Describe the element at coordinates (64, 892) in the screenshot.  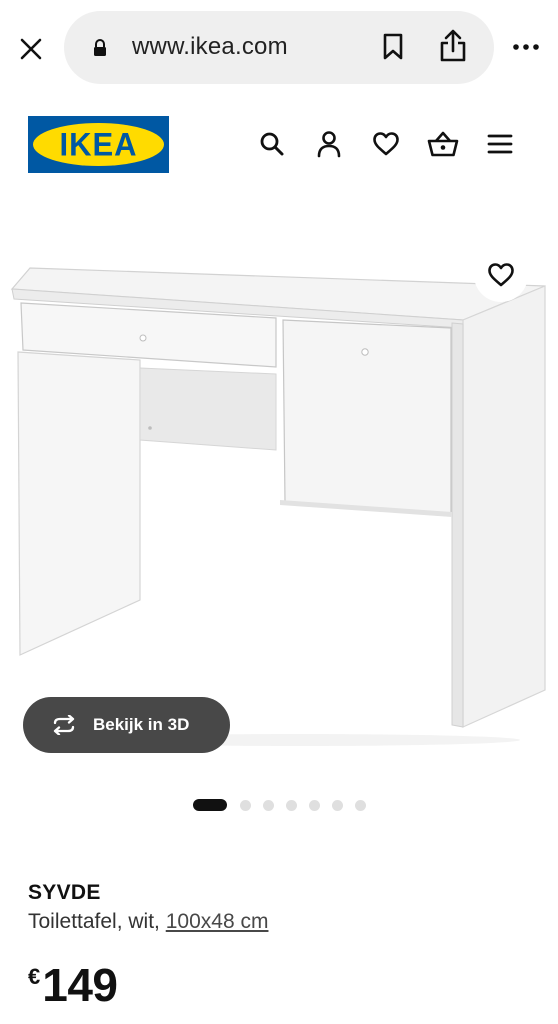
I see `product-name: SYVDE` at that location.